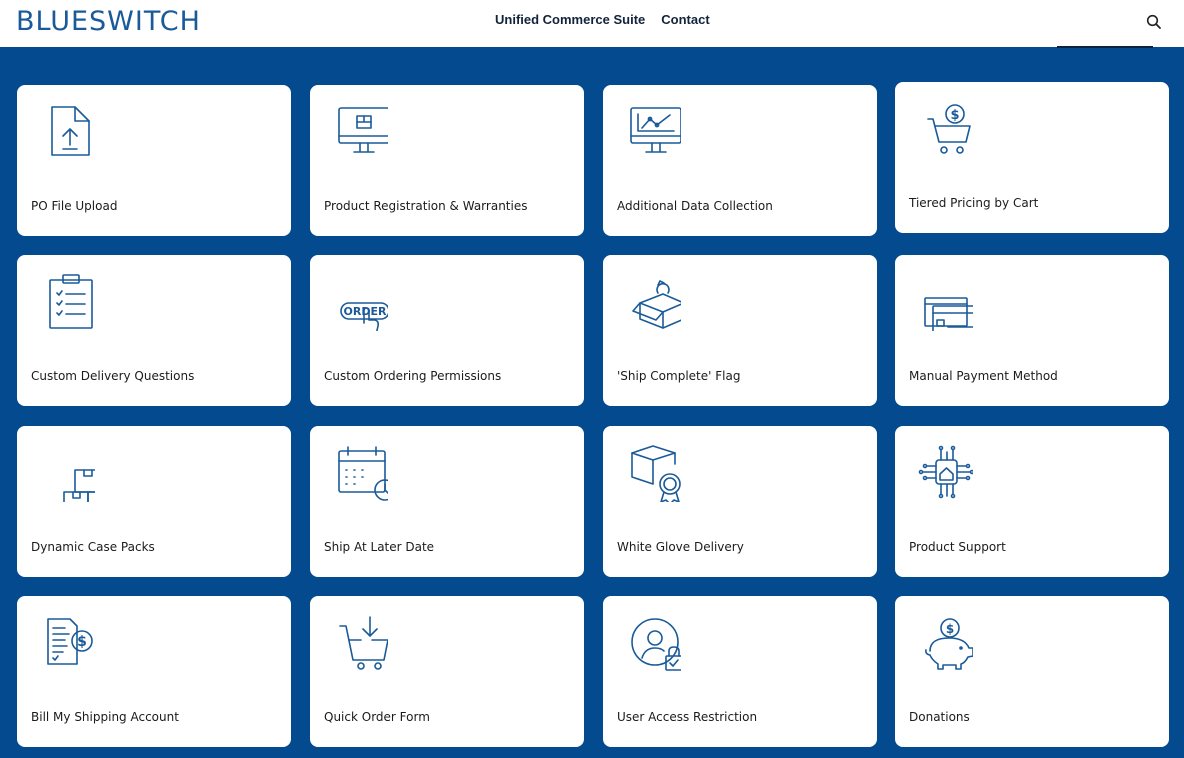  Describe the element at coordinates (426, 206) in the screenshot. I see `card-label: Product Registration & Warranties` at that location.